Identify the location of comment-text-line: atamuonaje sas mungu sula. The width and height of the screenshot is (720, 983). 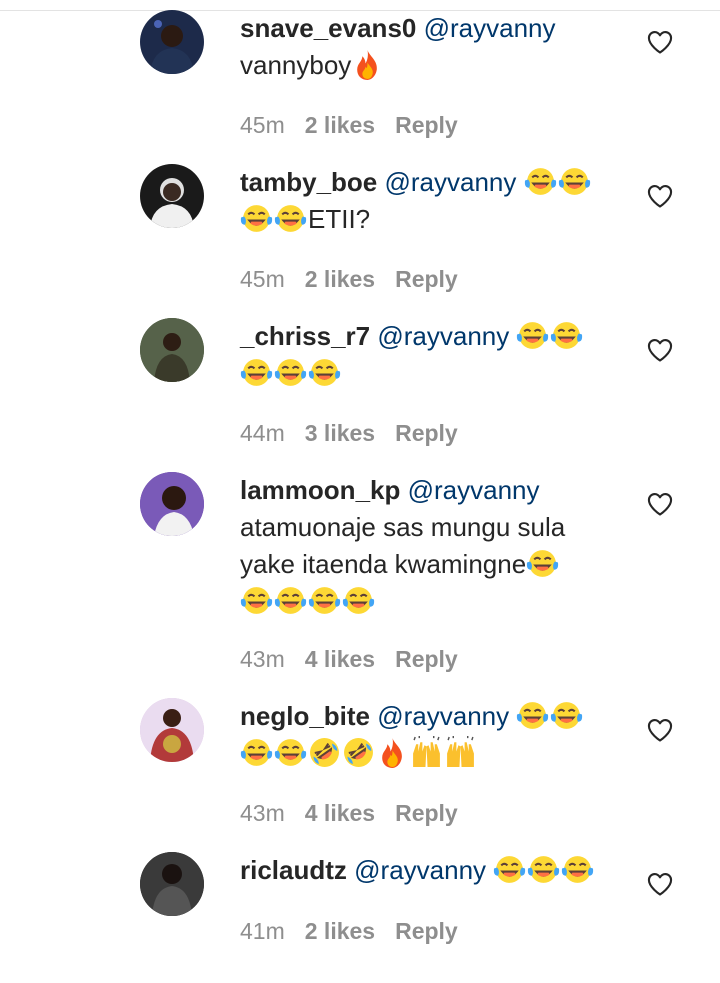
(425, 527).